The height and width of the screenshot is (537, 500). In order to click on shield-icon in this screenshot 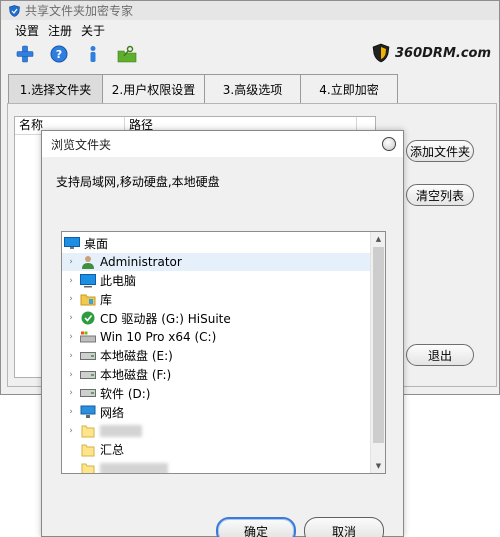, I will do `click(14, 10)`.